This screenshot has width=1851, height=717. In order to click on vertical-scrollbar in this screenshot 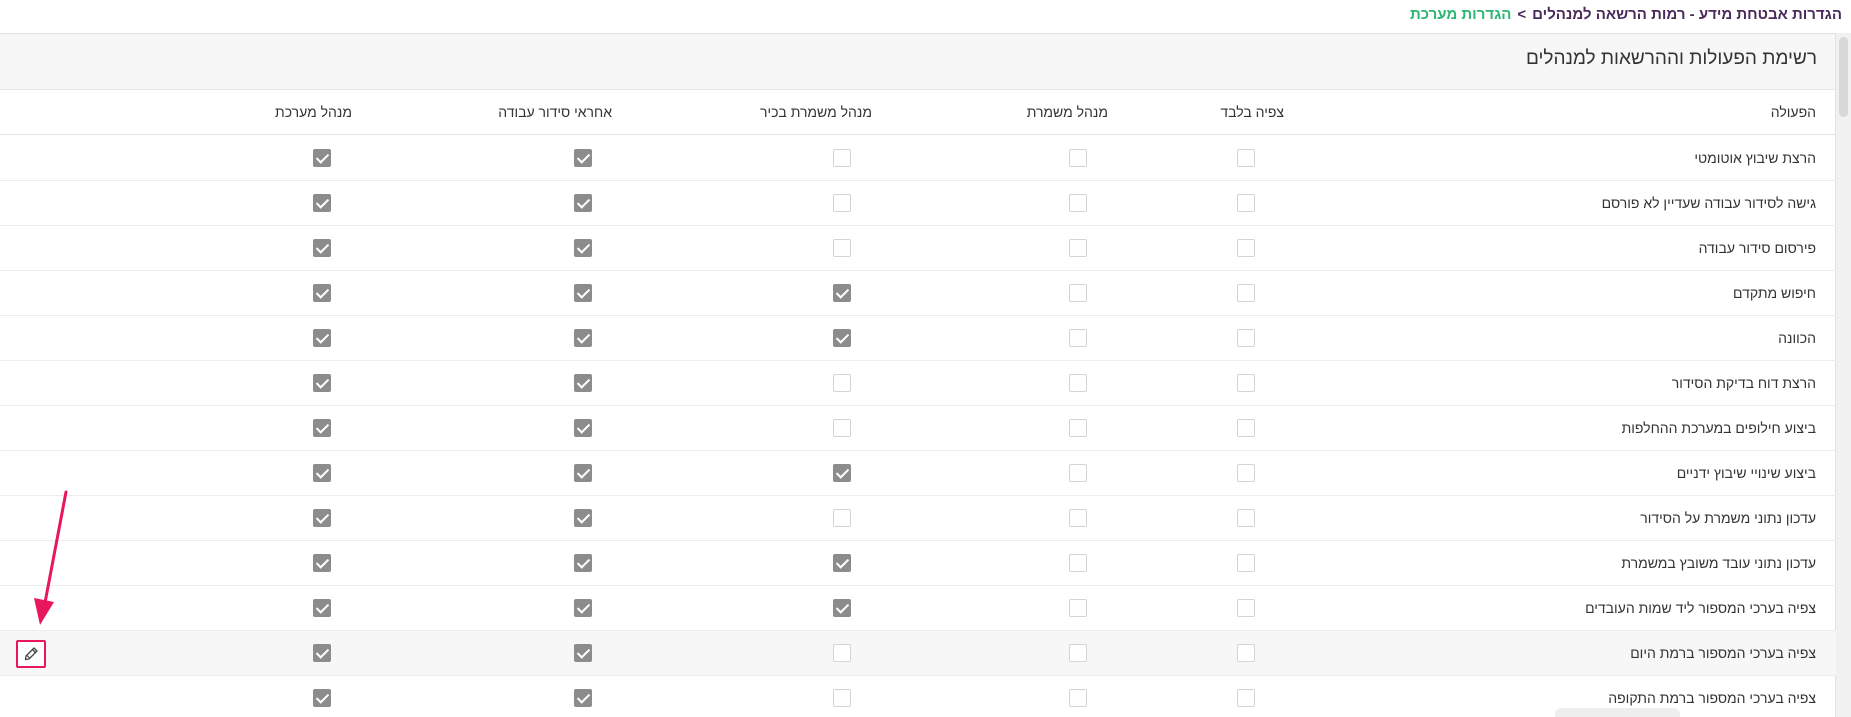, I will do `click(1843, 375)`.